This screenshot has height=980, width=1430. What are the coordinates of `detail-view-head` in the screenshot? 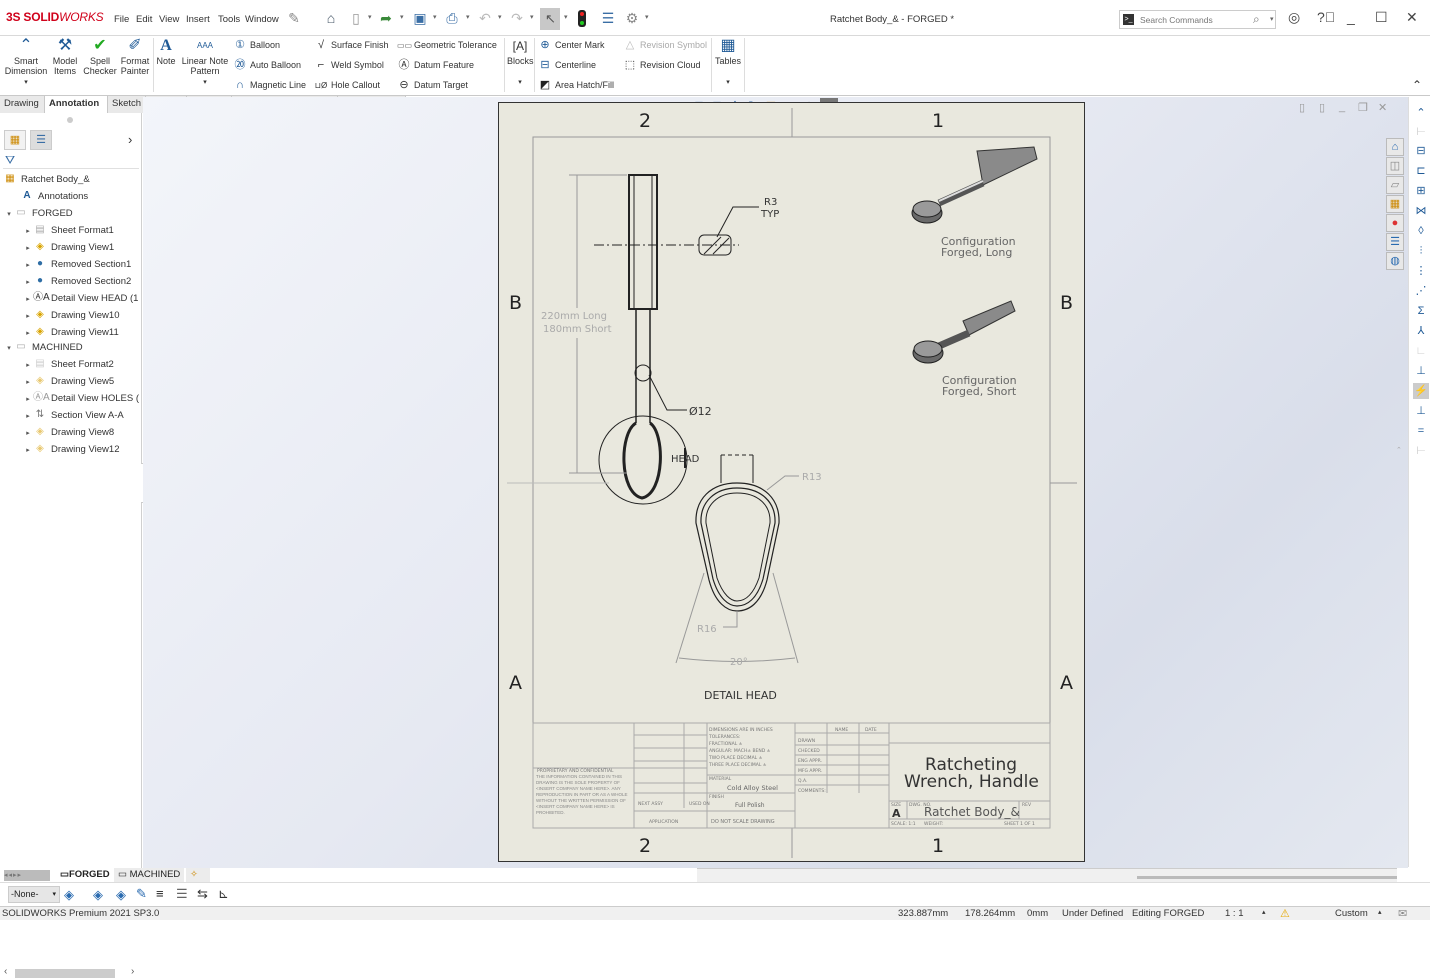 It's located at (737, 533).